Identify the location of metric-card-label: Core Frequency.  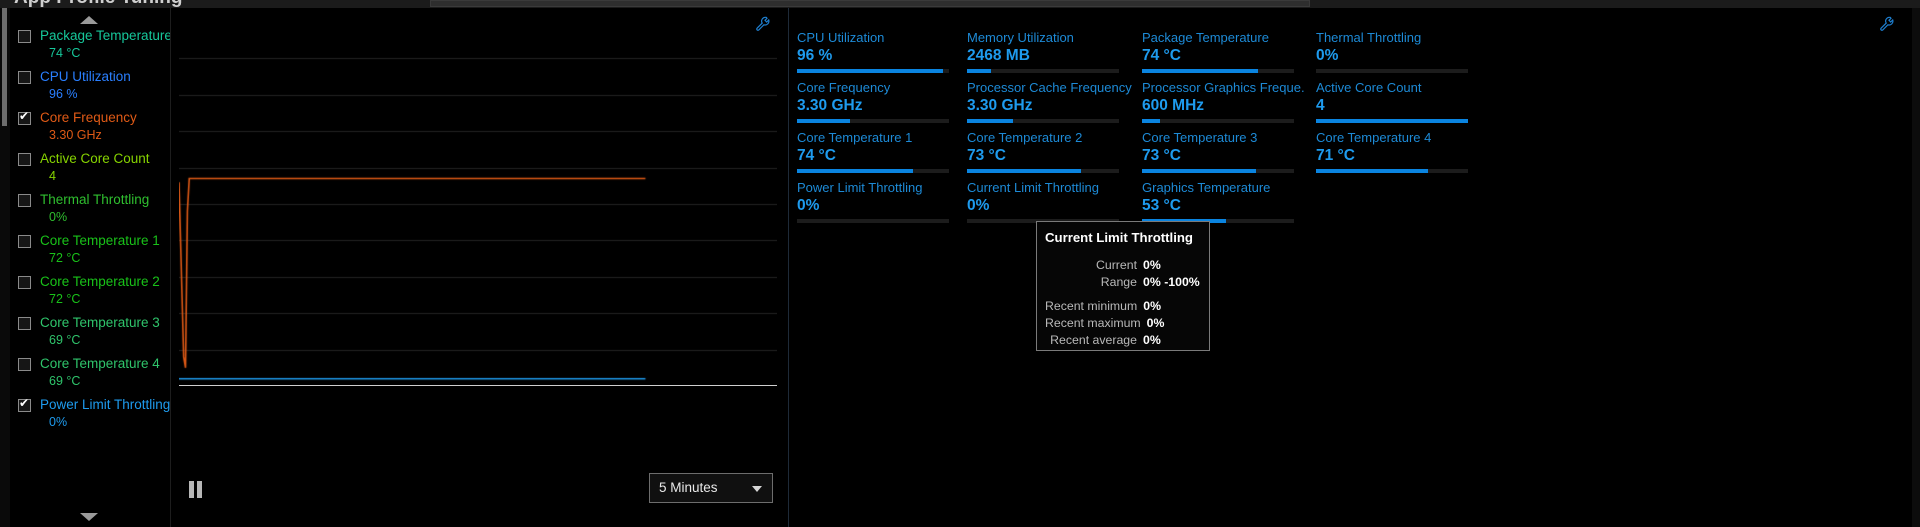
(844, 87).